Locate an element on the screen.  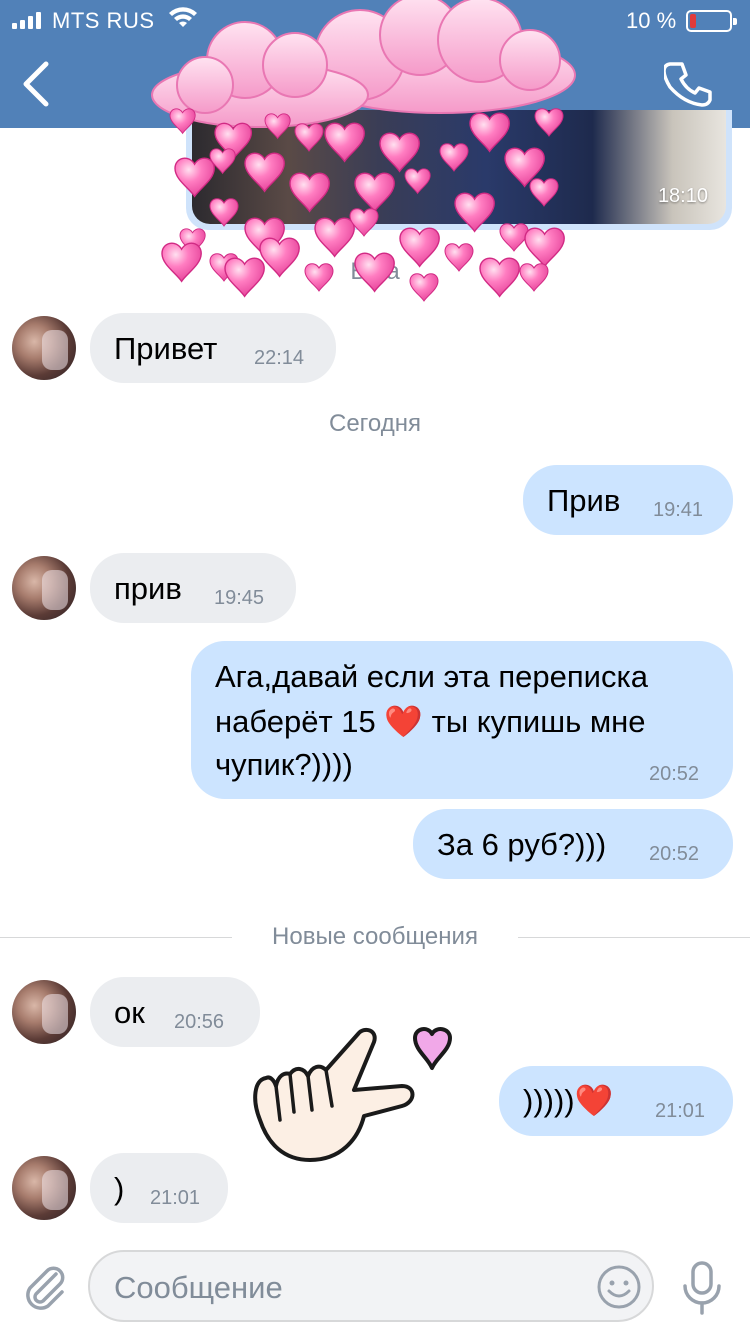
hearts-rain-sticker is located at coordinates (363, 205).